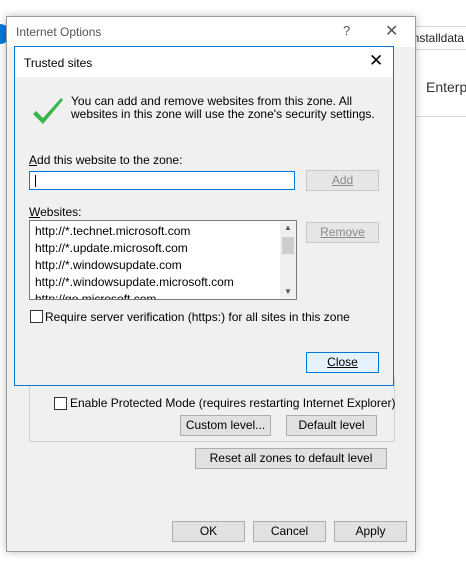  Describe the element at coordinates (162, 180) in the screenshot. I see `add-website-input` at that location.